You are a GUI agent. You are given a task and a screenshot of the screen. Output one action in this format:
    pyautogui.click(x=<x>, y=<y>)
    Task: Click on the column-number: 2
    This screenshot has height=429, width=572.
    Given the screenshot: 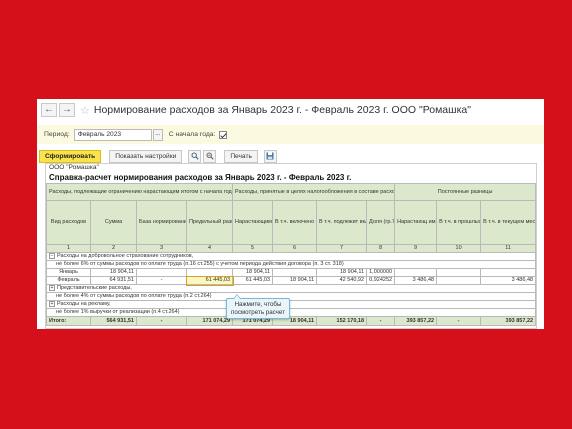 What is the action you would take?
    pyautogui.click(x=113, y=248)
    